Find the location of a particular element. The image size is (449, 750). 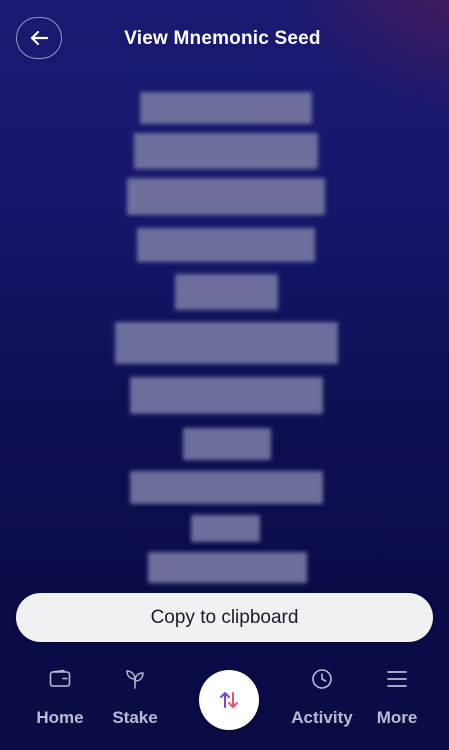

menu-icon is located at coordinates (397, 679).